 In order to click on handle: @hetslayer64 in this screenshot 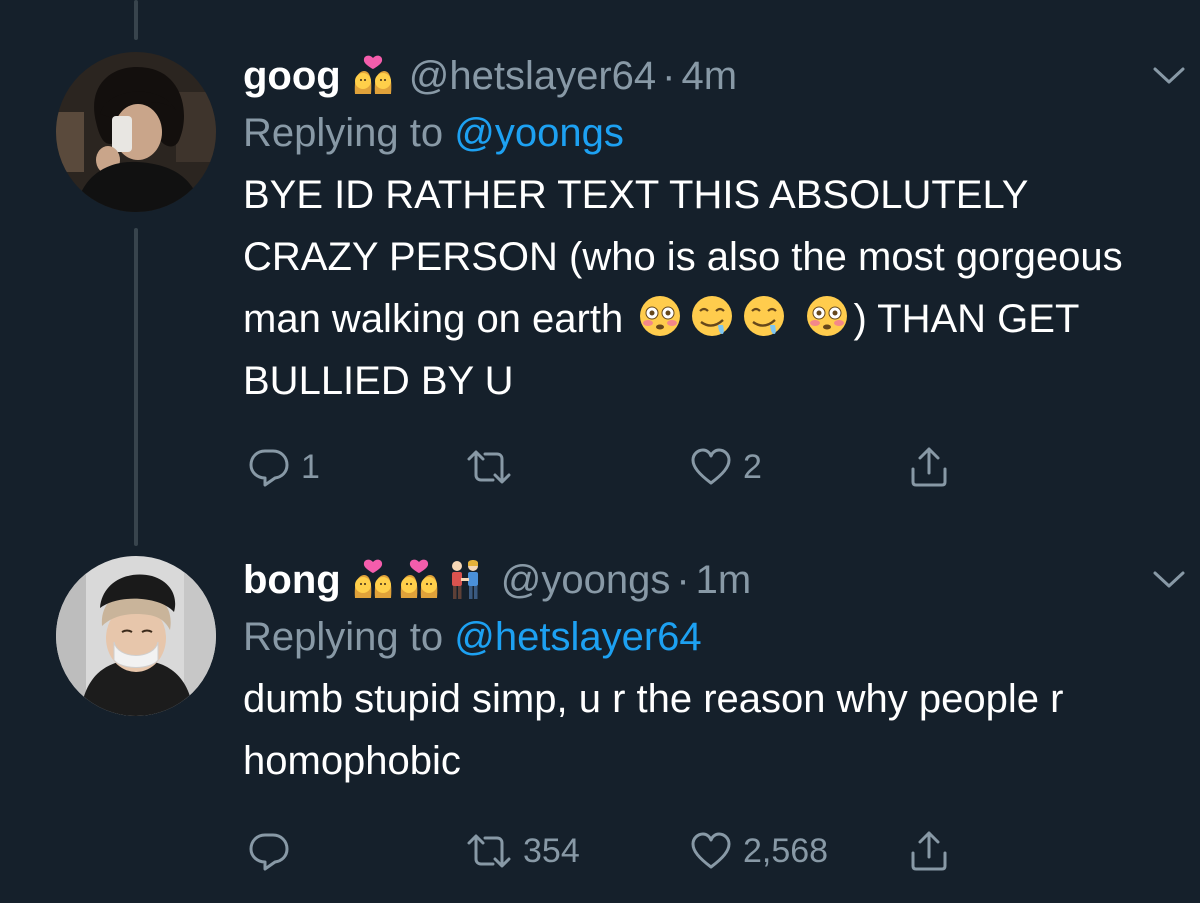, I will do `click(532, 76)`.